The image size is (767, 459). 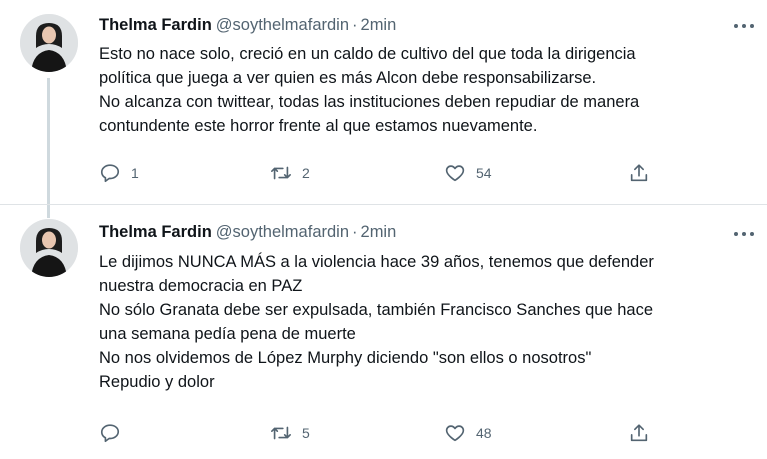 I want to click on reply-count: 1, so click(x=135, y=173).